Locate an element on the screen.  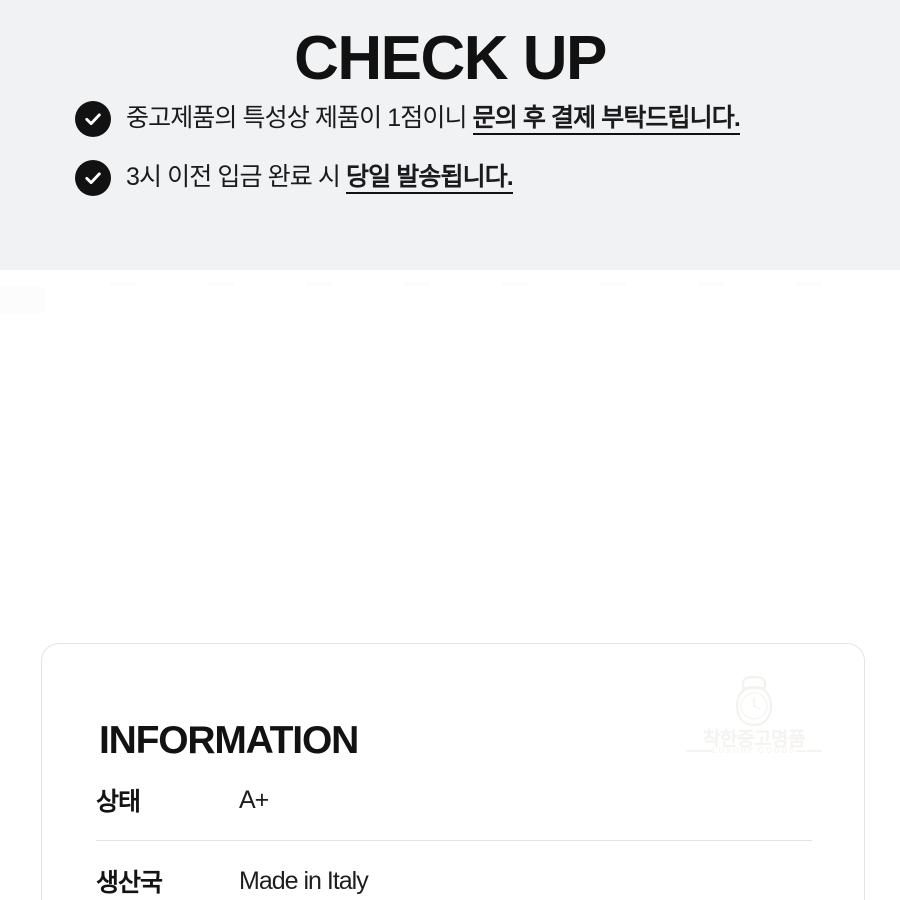
spec-label: 상태 is located at coordinates (118, 802).